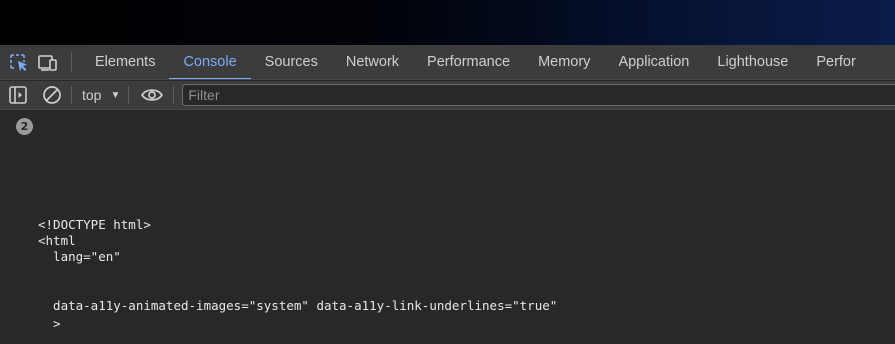  What do you see at coordinates (538, 95) in the screenshot?
I see `filter-input` at bounding box center [538, 95].